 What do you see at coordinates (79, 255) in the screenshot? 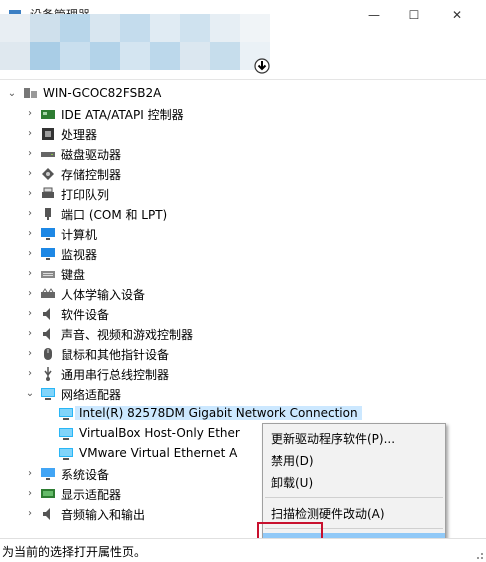
I see `tree-item-label: 监视器` at bounding box center [79, 255].